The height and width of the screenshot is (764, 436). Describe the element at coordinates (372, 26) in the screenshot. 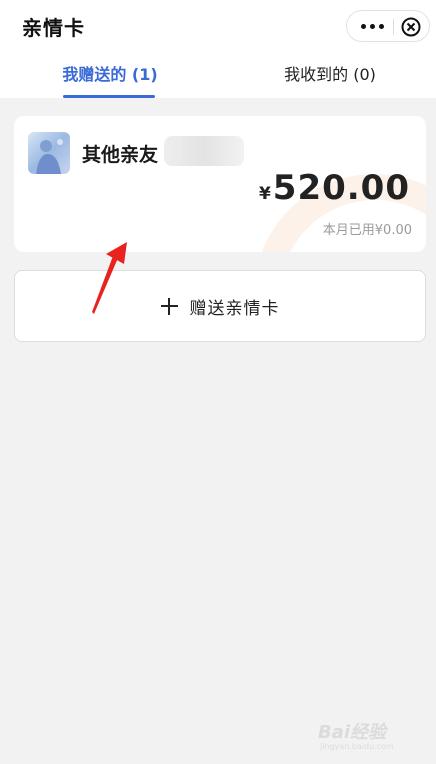

I see `more-dots-icon` at that location.